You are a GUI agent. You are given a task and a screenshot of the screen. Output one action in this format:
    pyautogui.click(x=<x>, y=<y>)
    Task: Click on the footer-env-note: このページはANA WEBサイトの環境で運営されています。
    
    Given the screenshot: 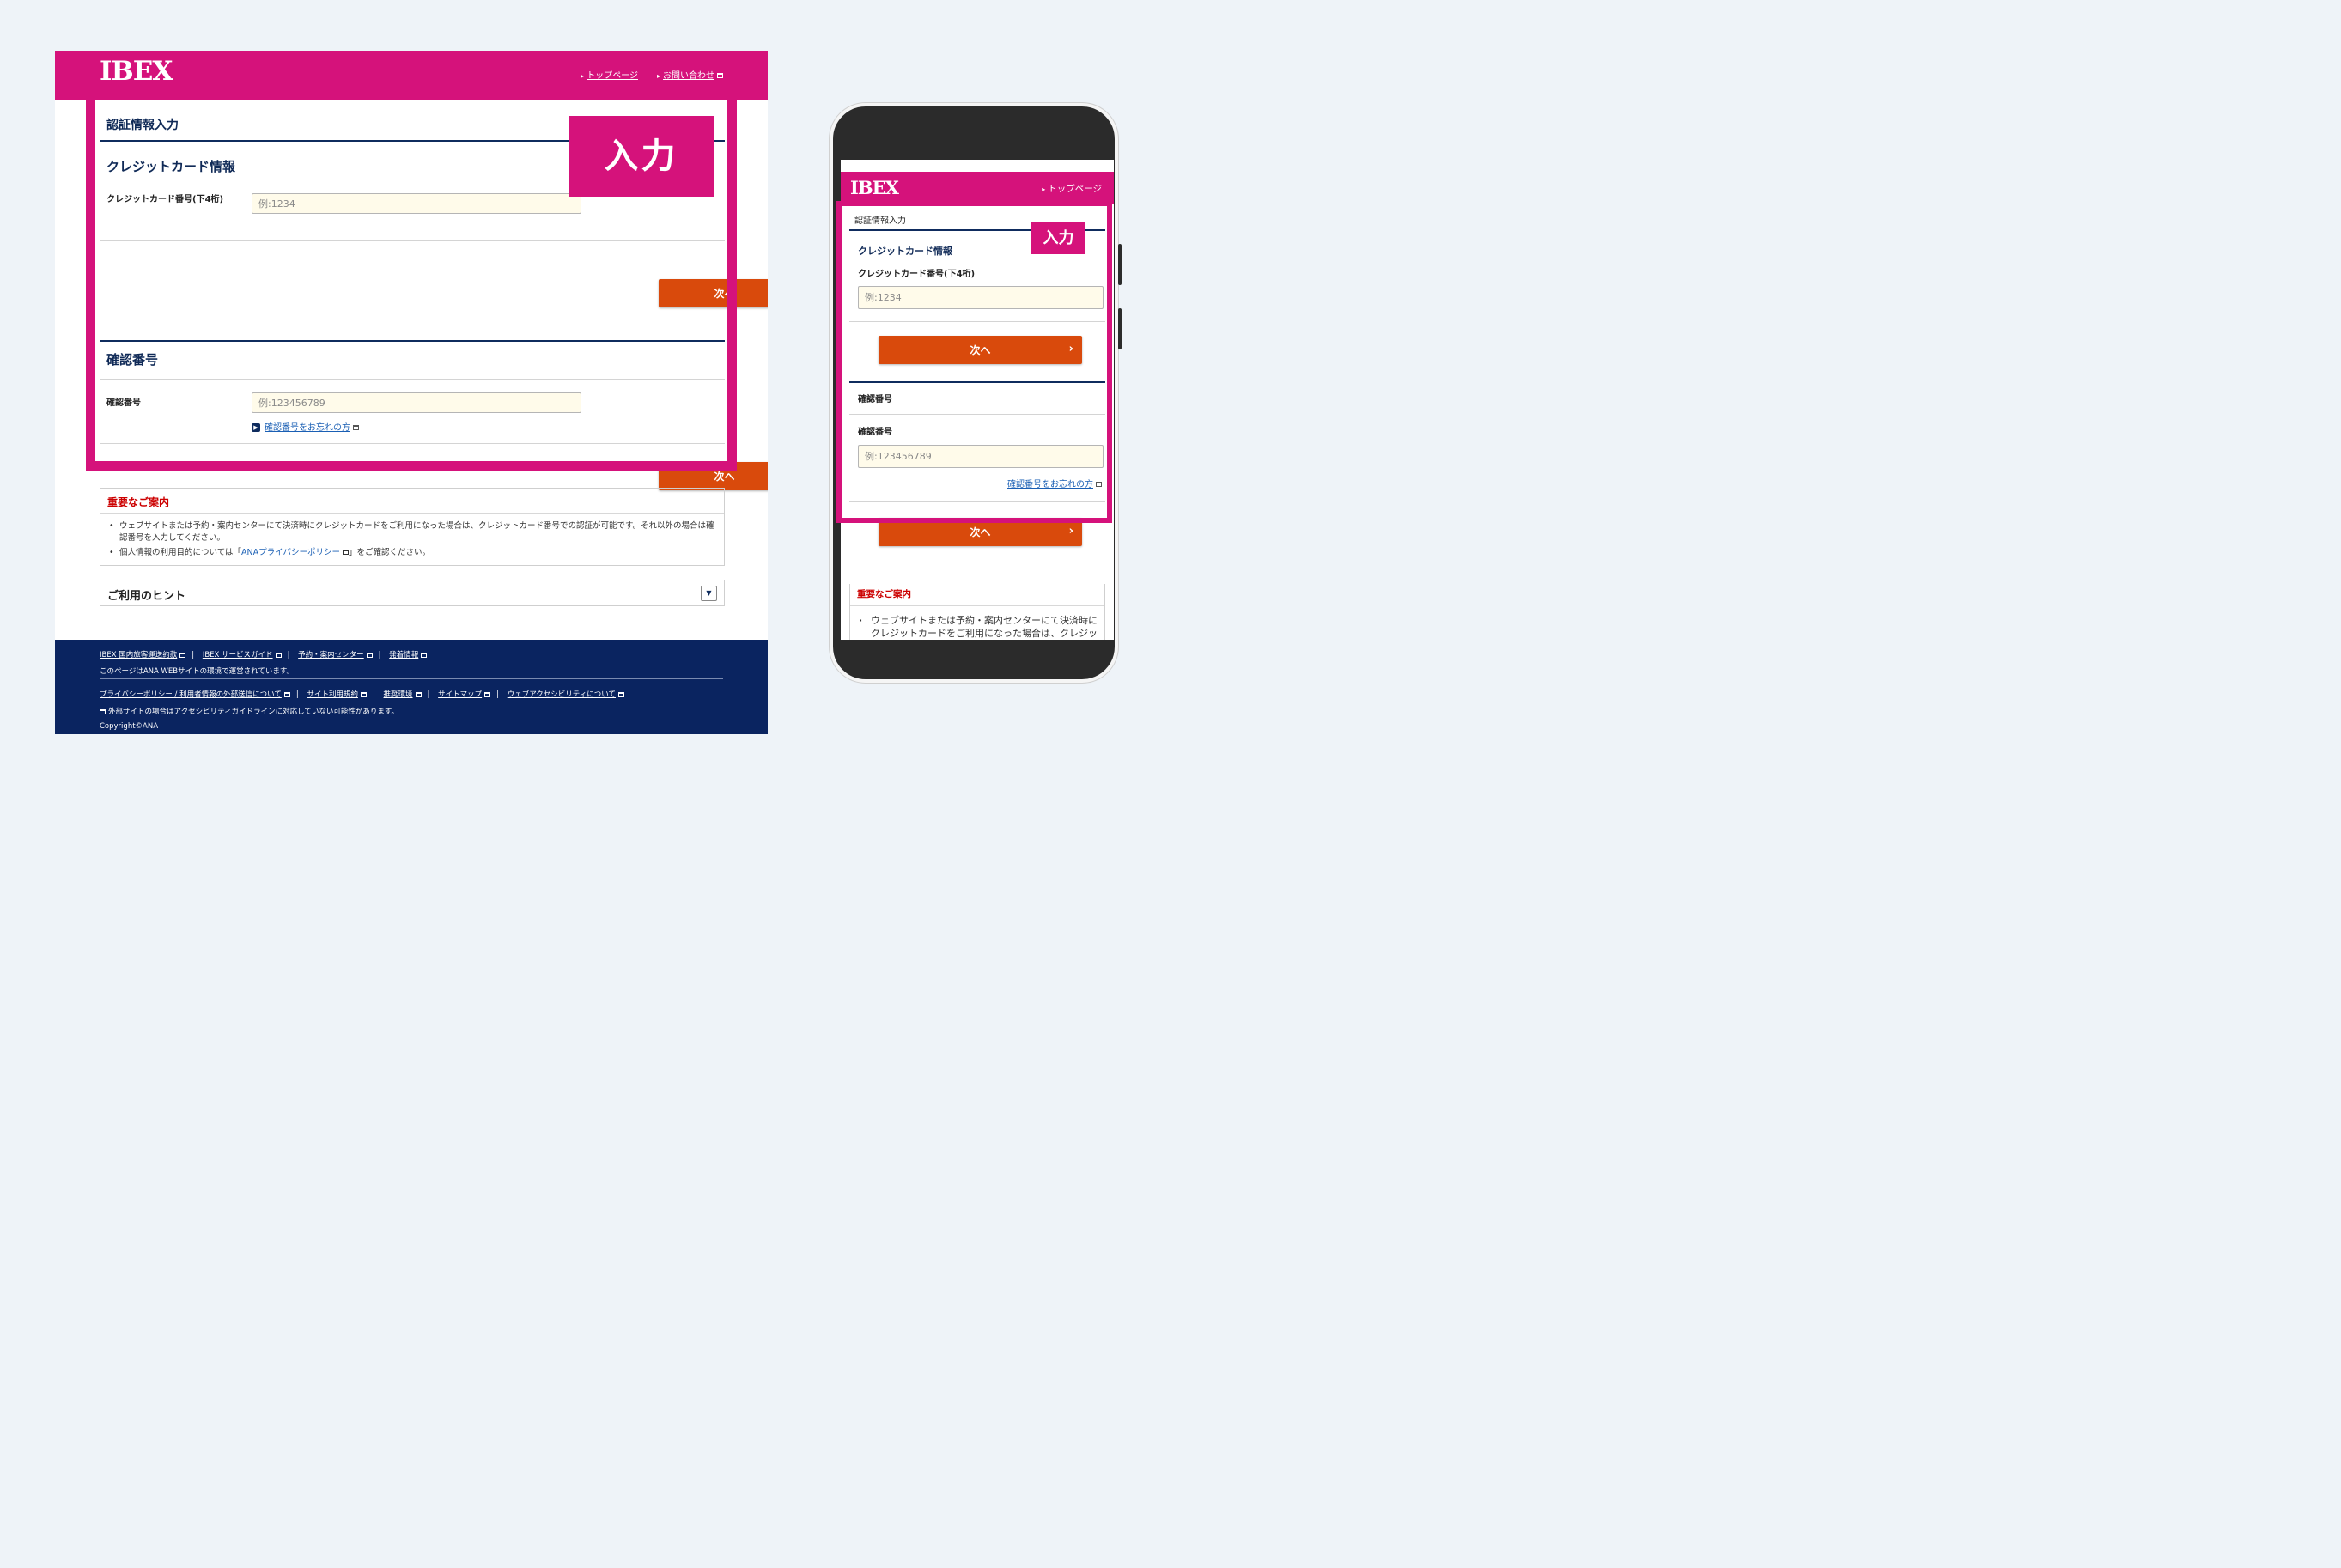 What is the action you would take?
    pyautogui.click(x=197, y=671)
    